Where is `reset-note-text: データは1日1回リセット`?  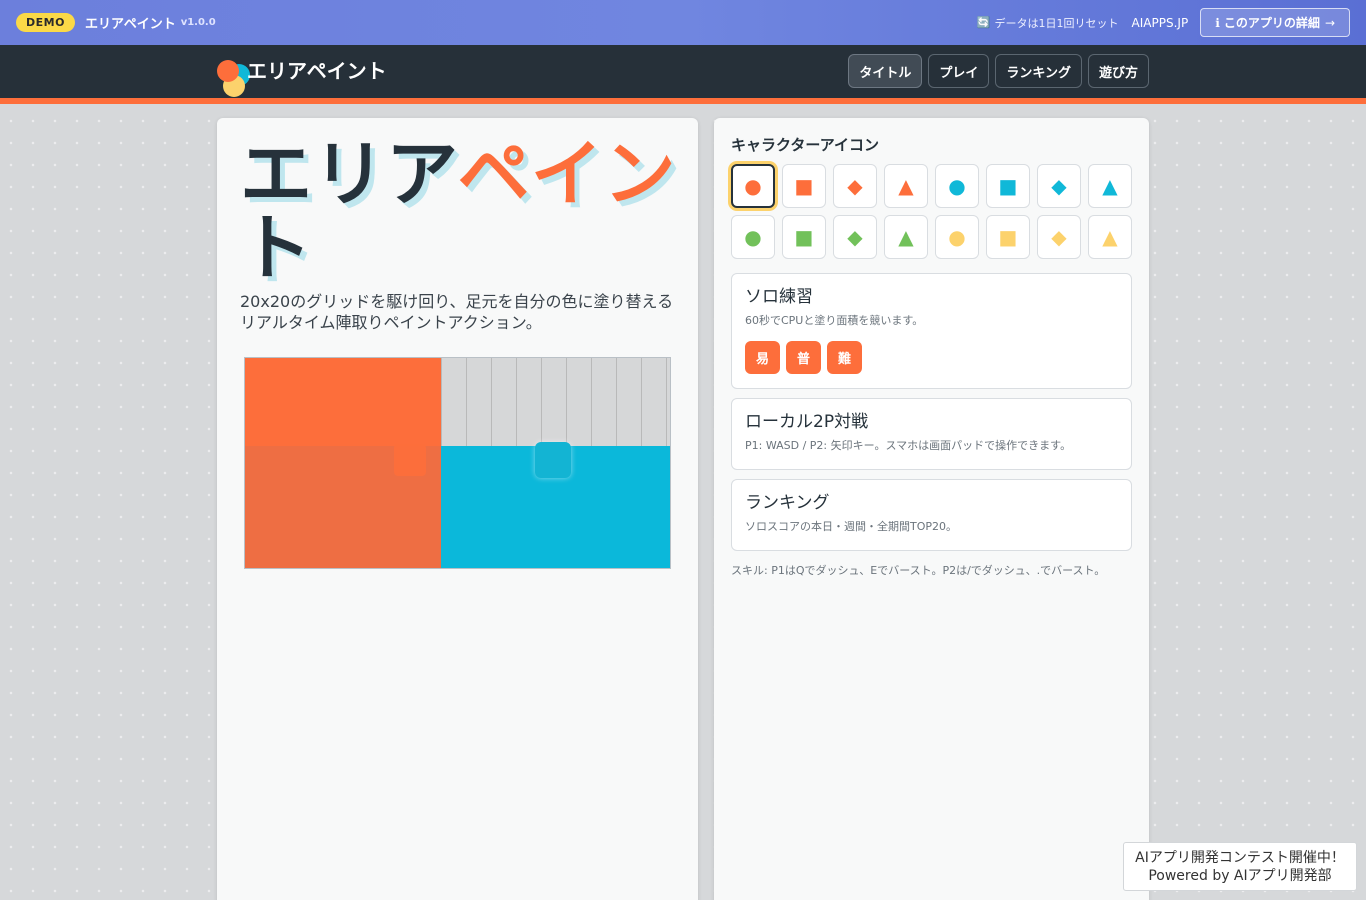
reset-note-text: データは1日1回リセット is located at coordinates (1056, 23).